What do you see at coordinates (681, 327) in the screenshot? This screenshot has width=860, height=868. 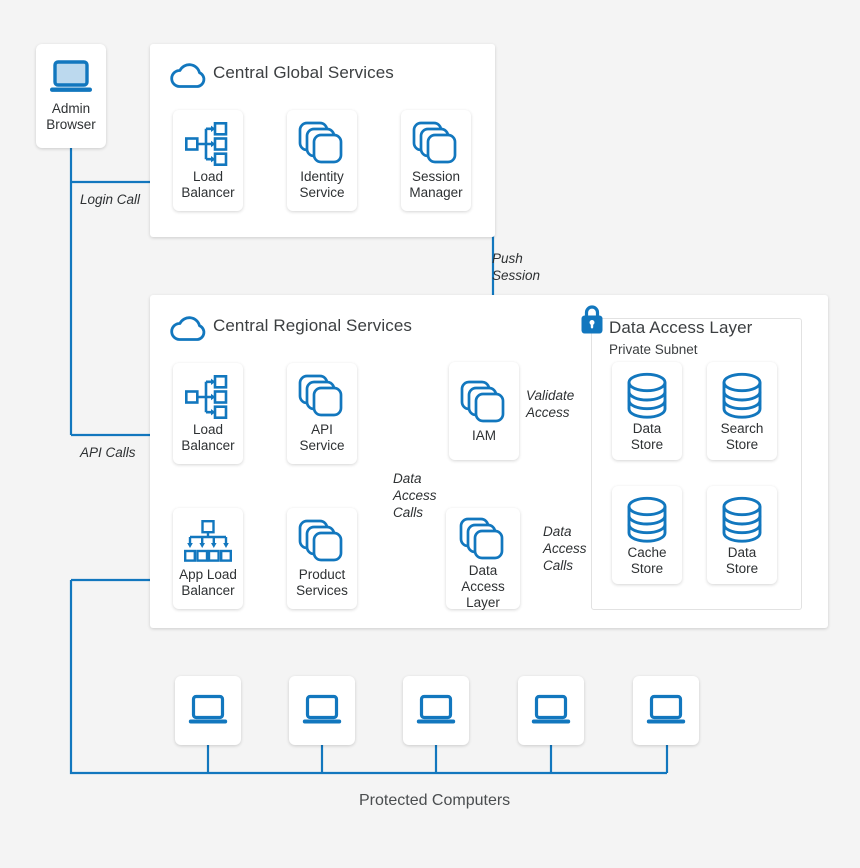 I see `subnet-title: Data Access Layer` at bounding box center [681, 327].